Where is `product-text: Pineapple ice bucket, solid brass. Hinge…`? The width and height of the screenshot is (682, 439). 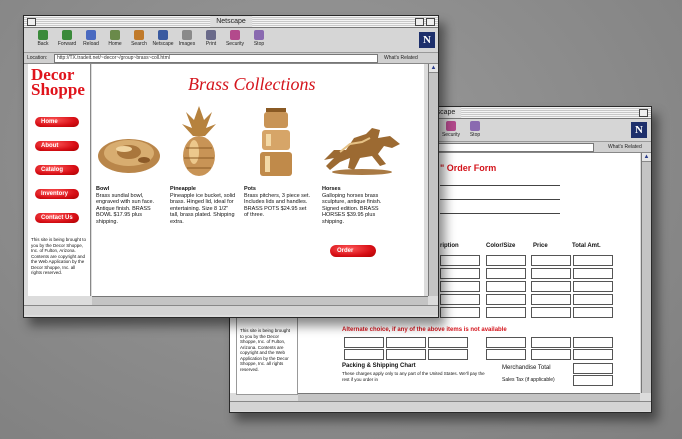 product-text: Pineapple ice bucket, solid brass. Hinge… is located at coordinates (203, 208).